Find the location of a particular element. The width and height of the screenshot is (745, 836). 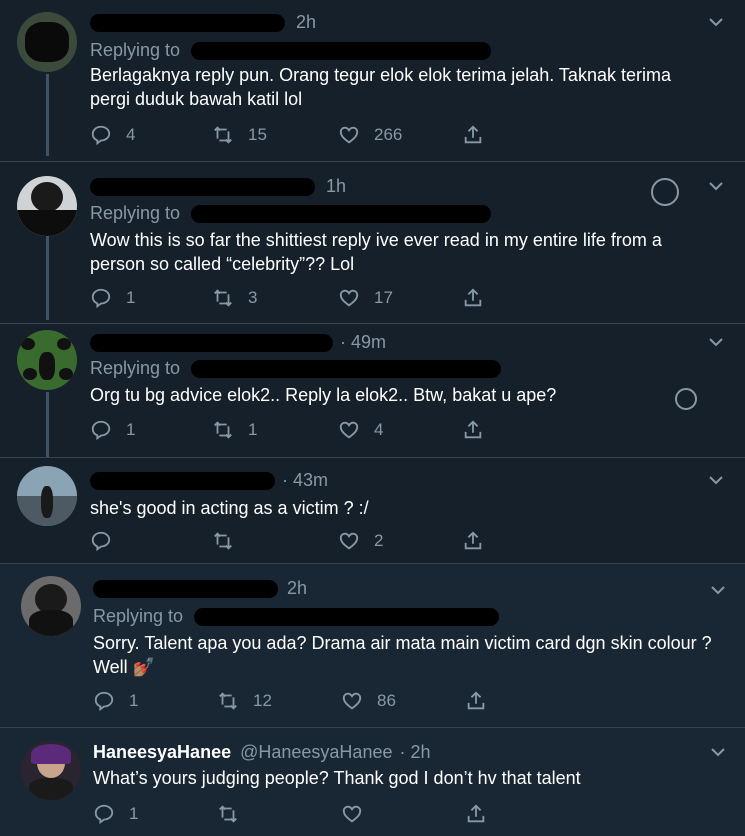

tweet-header: 2h is located at coordinates (203, 22).